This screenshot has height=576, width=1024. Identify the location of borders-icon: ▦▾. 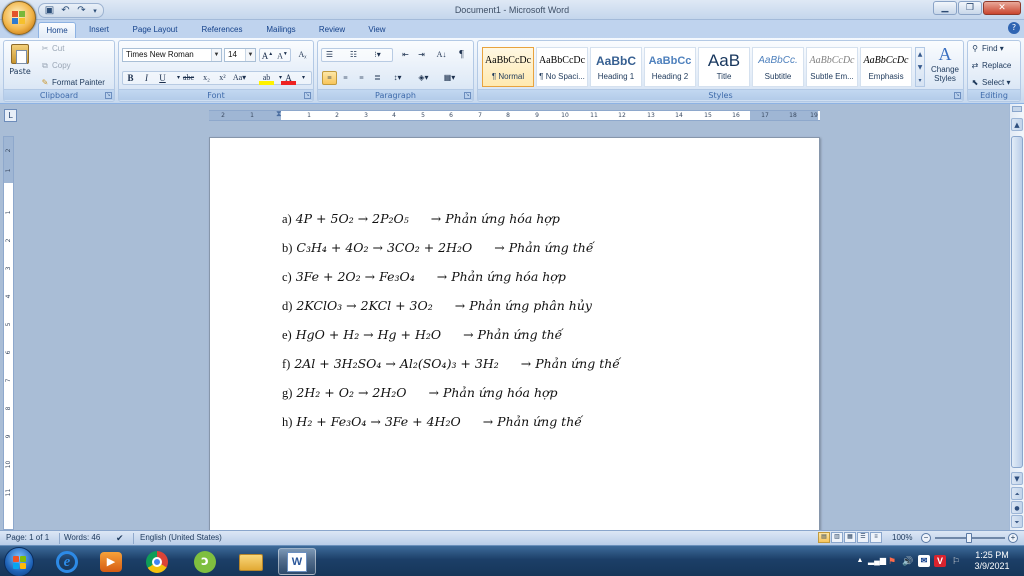
(449, 78).